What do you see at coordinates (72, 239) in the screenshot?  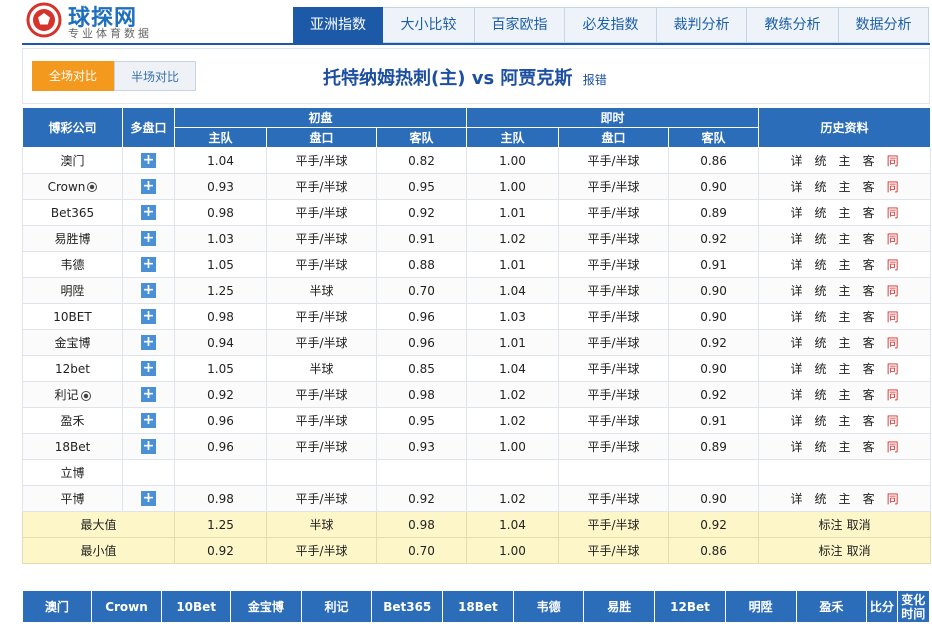 I see `company-name: 易胜博` at bounding box center [72, 239].